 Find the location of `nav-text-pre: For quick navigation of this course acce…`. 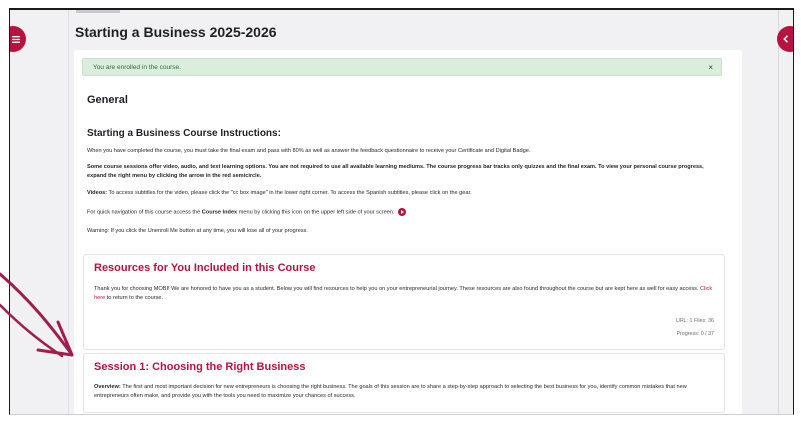

nav-text-pre: For quick navigation of this course acce… is located at coordinates (144, 212).